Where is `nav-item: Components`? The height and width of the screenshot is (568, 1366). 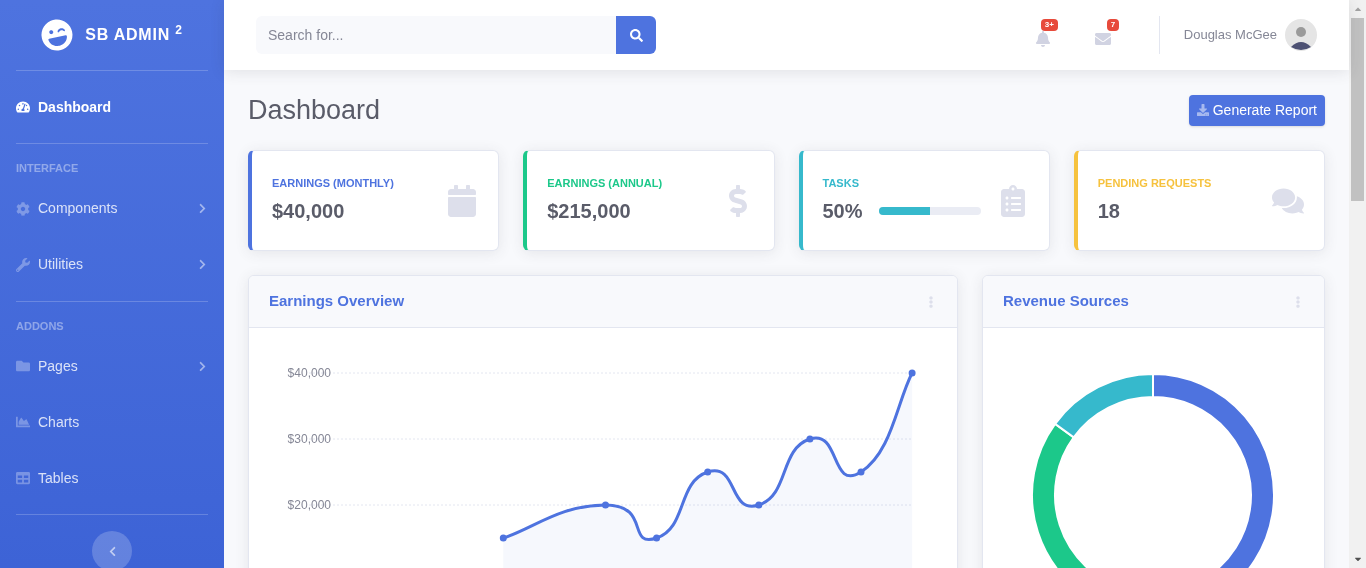 nav-item: Components is located at coordinates (112, 208).